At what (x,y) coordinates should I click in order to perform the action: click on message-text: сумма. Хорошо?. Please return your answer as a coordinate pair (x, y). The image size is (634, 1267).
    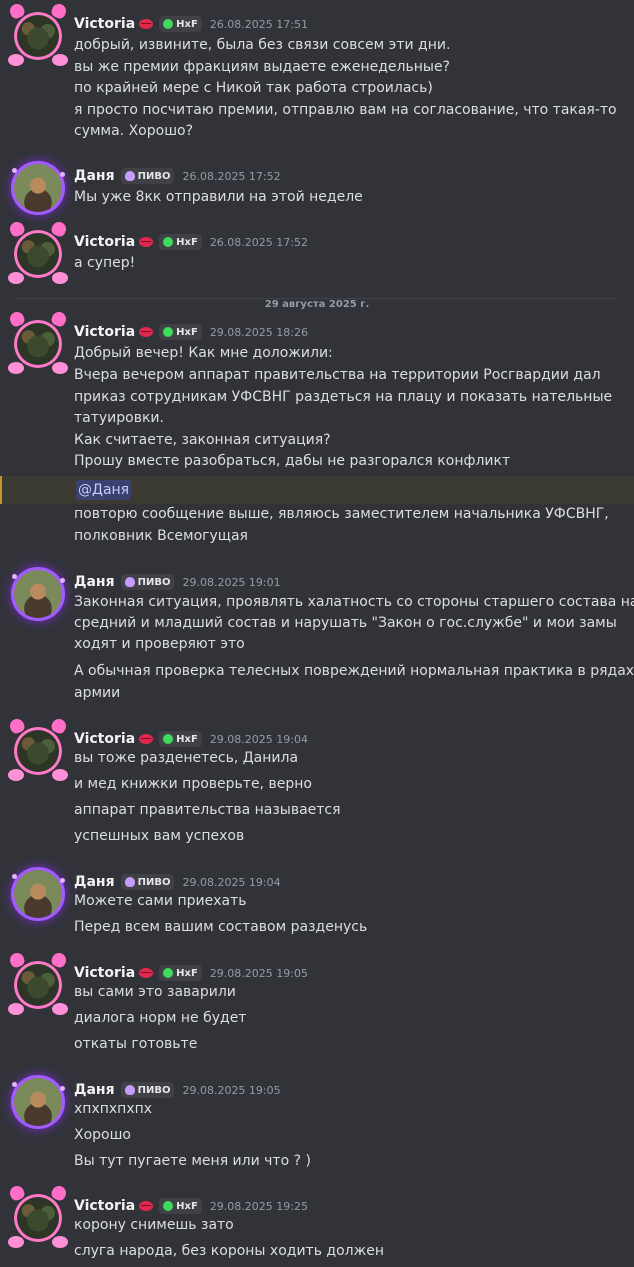
    Looking at the image, I should click on (133, 131).